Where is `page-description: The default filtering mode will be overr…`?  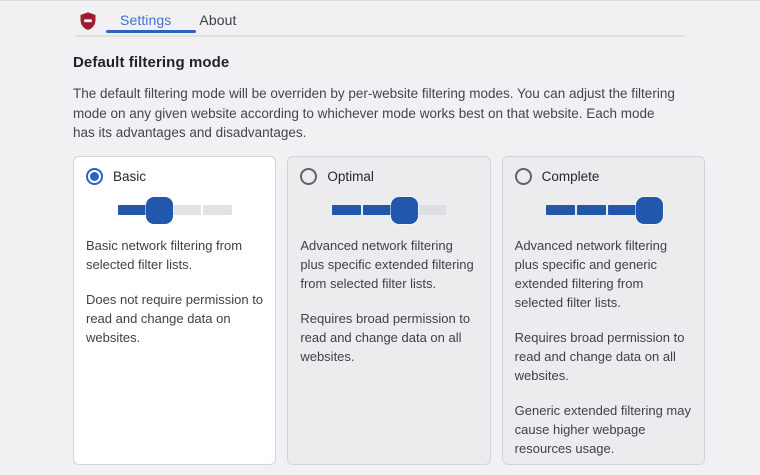 page-description: The default filtering mode will be overr… is located at coordinates (374, 113).